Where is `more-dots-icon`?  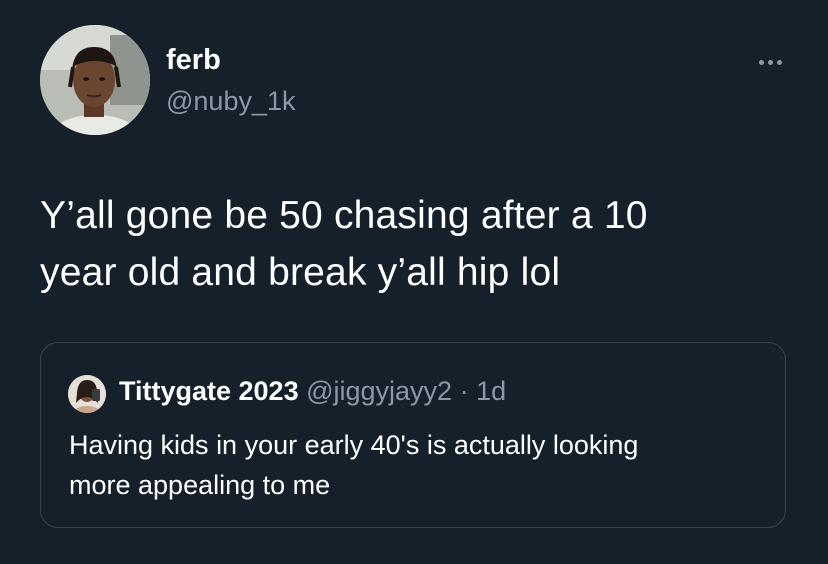 more-dots-icon is located at coordinates (770, 62).